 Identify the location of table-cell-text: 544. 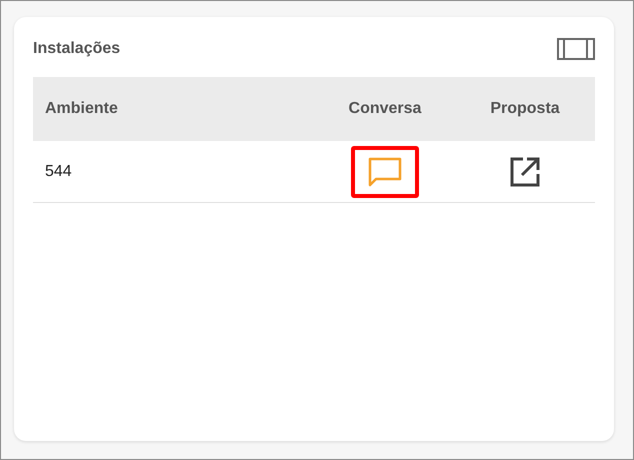
(58, 171).